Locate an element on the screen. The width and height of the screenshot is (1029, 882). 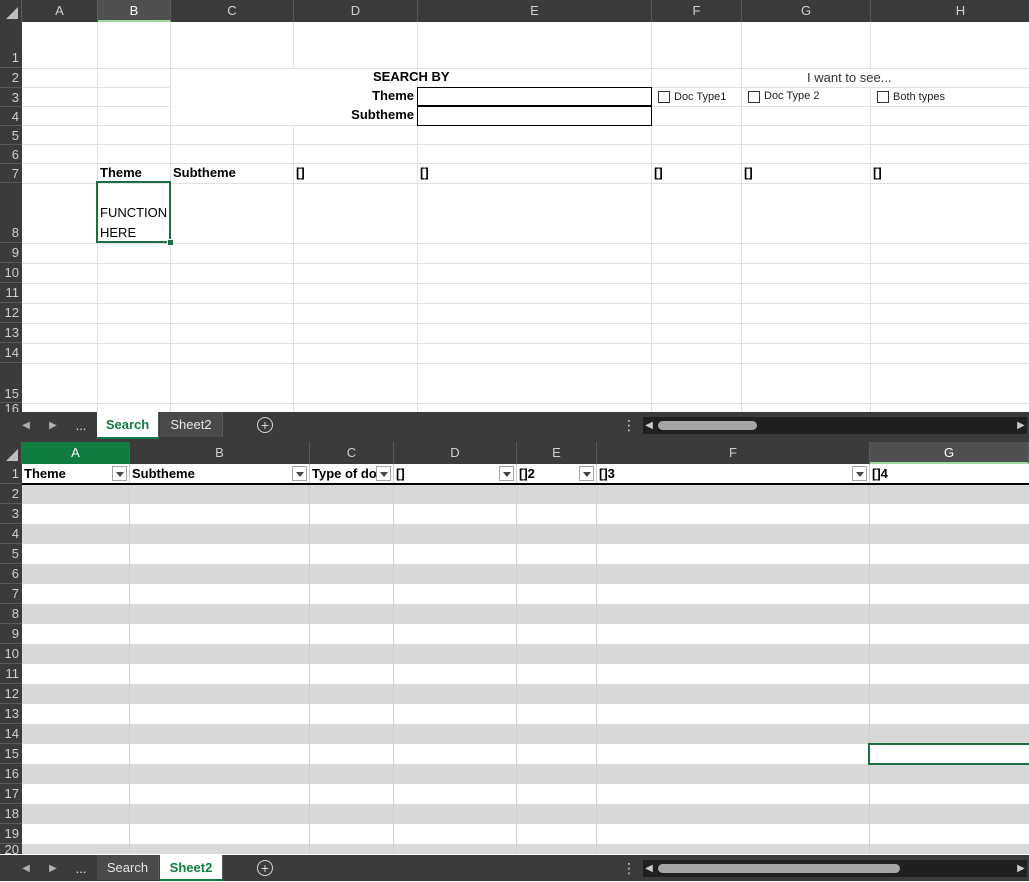
header-subtheme: Subtheme is located at coordinates (204, 172).